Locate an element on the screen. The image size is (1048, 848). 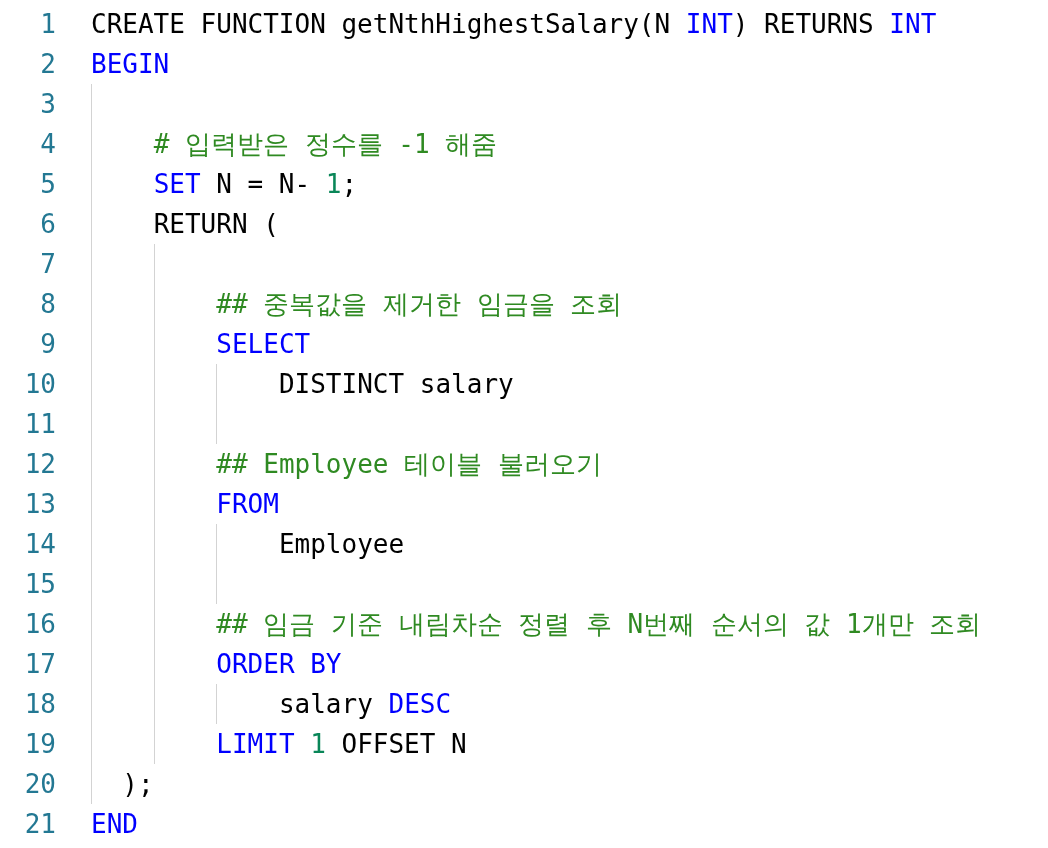
code-line: RETURN ( is located at coordinates (216, 224).